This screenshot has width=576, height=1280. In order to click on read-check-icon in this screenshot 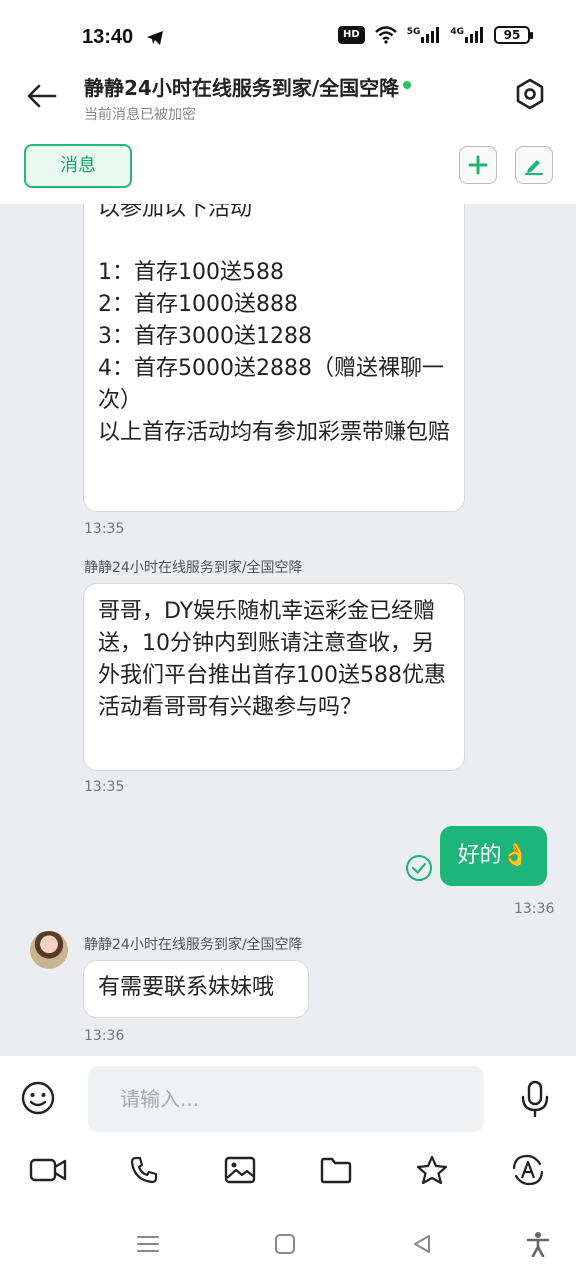, I will do `click(419, 868)`.